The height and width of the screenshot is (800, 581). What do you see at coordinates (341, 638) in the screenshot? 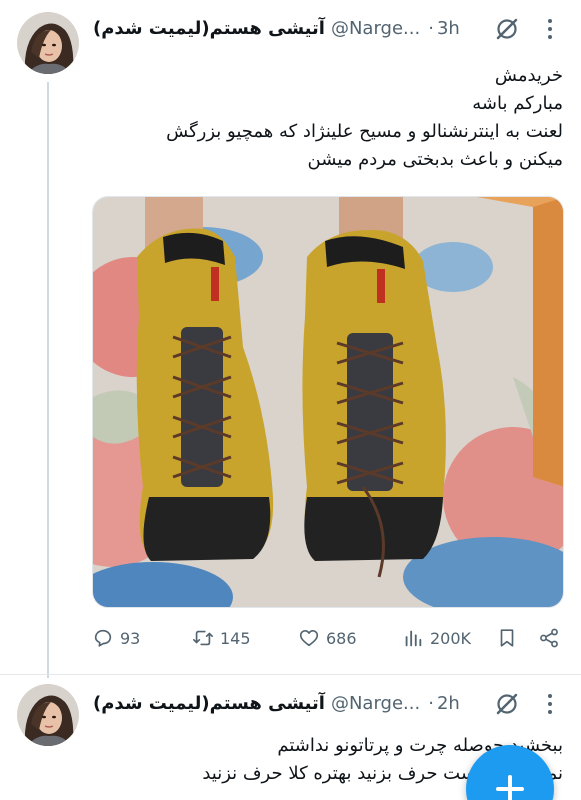
I see `like-count: 686` at bounding box center [341, 638].